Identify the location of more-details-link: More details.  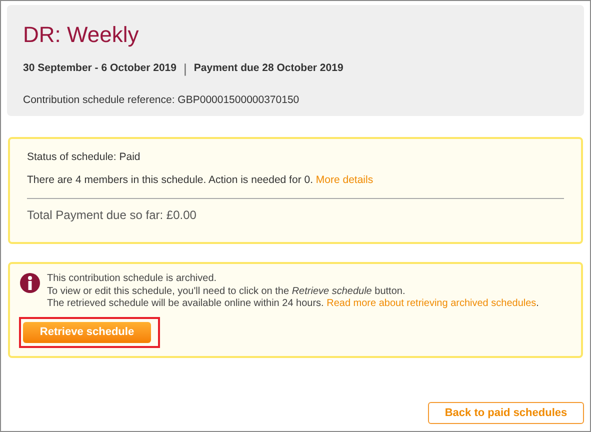
(345, 180).